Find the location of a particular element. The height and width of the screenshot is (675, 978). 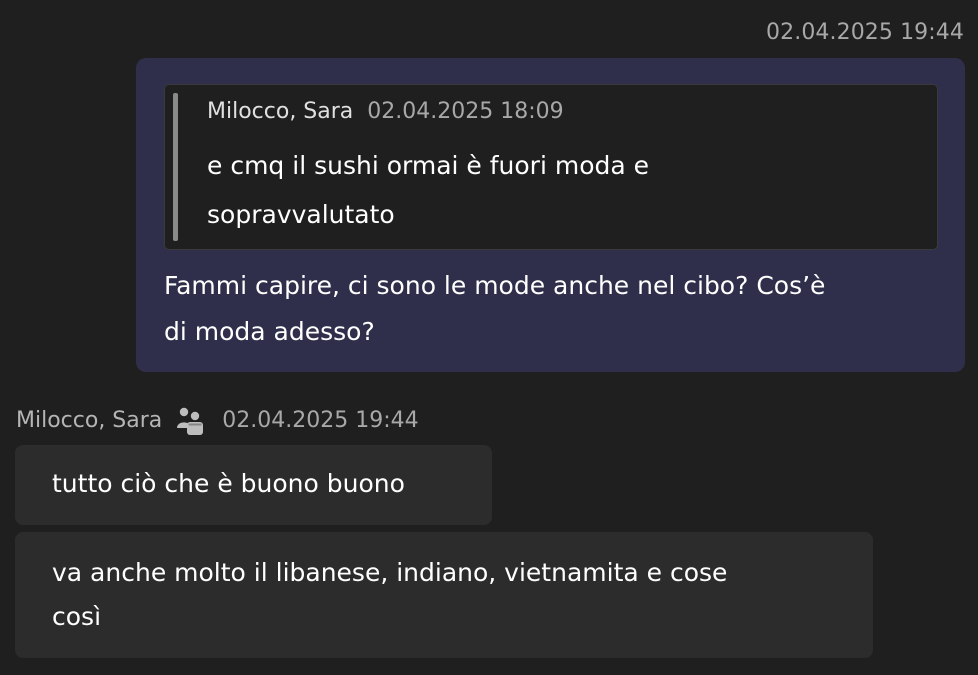

received-message-text-line: così is located at coordinates (77, 616).